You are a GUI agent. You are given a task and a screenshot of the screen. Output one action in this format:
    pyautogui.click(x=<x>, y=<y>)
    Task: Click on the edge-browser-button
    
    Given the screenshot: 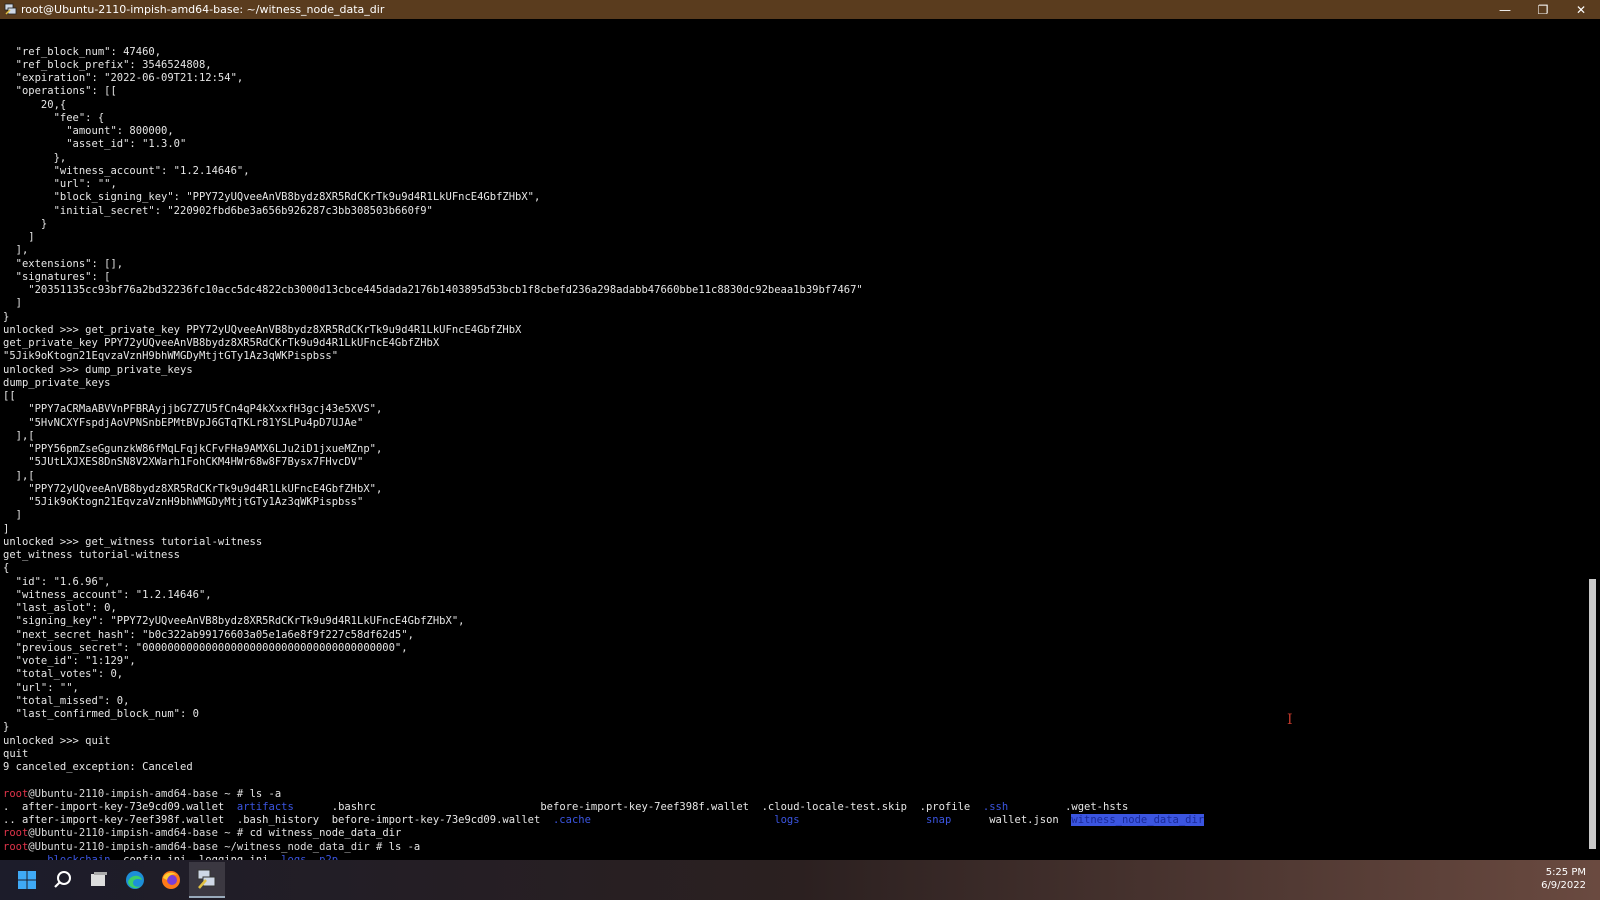 What is the action you would take?
    pyautogui.click(x=135, y=880)
    